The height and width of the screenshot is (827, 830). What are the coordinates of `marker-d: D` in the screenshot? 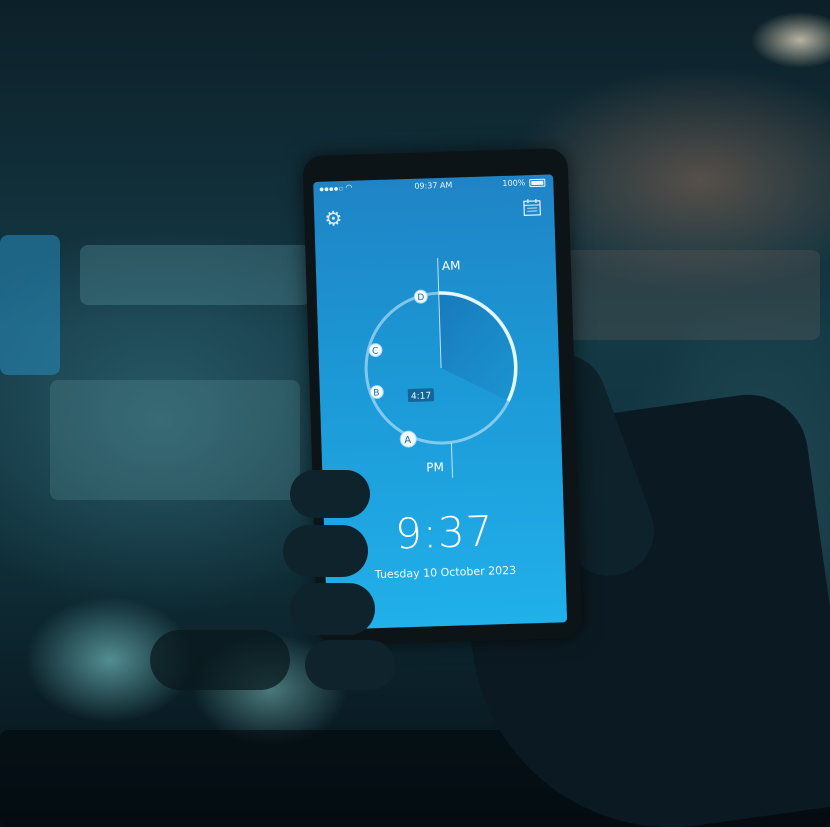 It's located at (420, 296).